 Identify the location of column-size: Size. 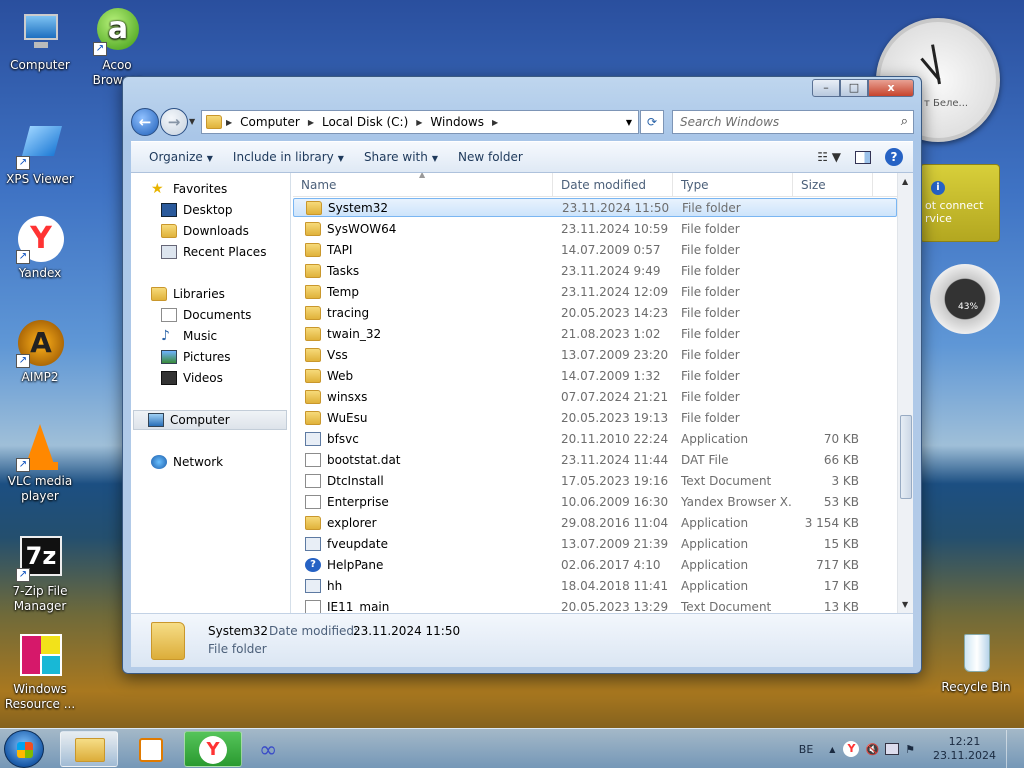
(833, 184).